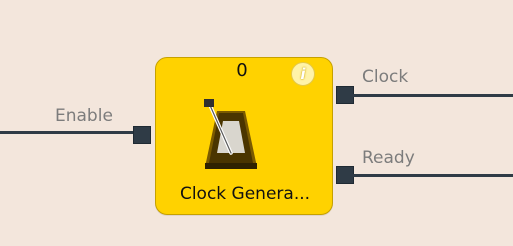  I want to click on metronome-icon, so click(230, 134).